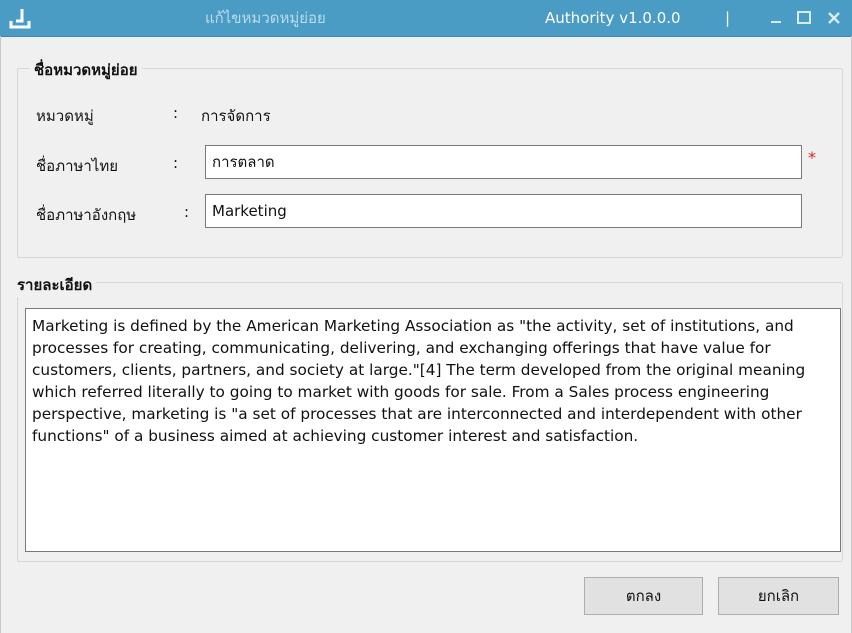 This screenshot has width=852, height=633. Describe the element at coordinates (55, 285) in the screenshot. I see `detail-legend: รายละเอียด` at that location.